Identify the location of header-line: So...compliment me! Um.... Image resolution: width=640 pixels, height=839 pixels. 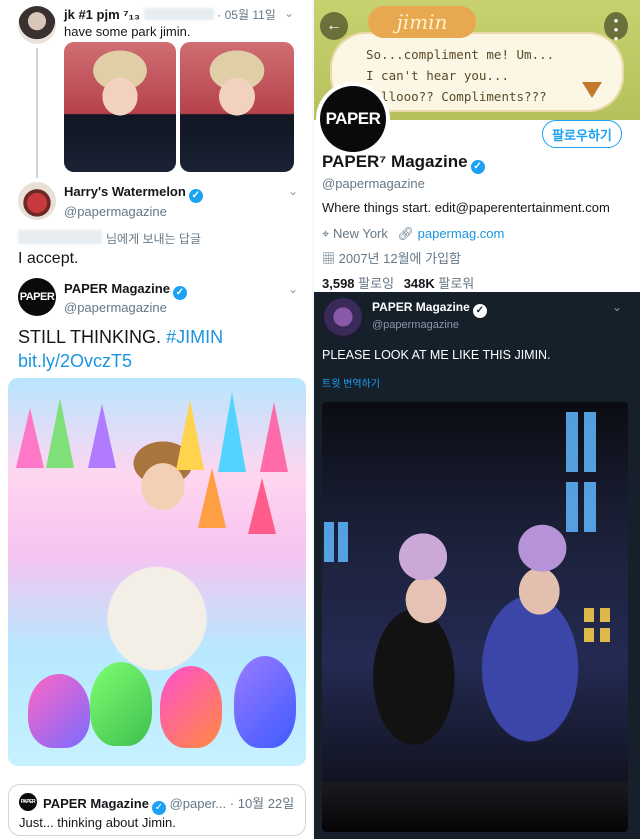
(460, 54).